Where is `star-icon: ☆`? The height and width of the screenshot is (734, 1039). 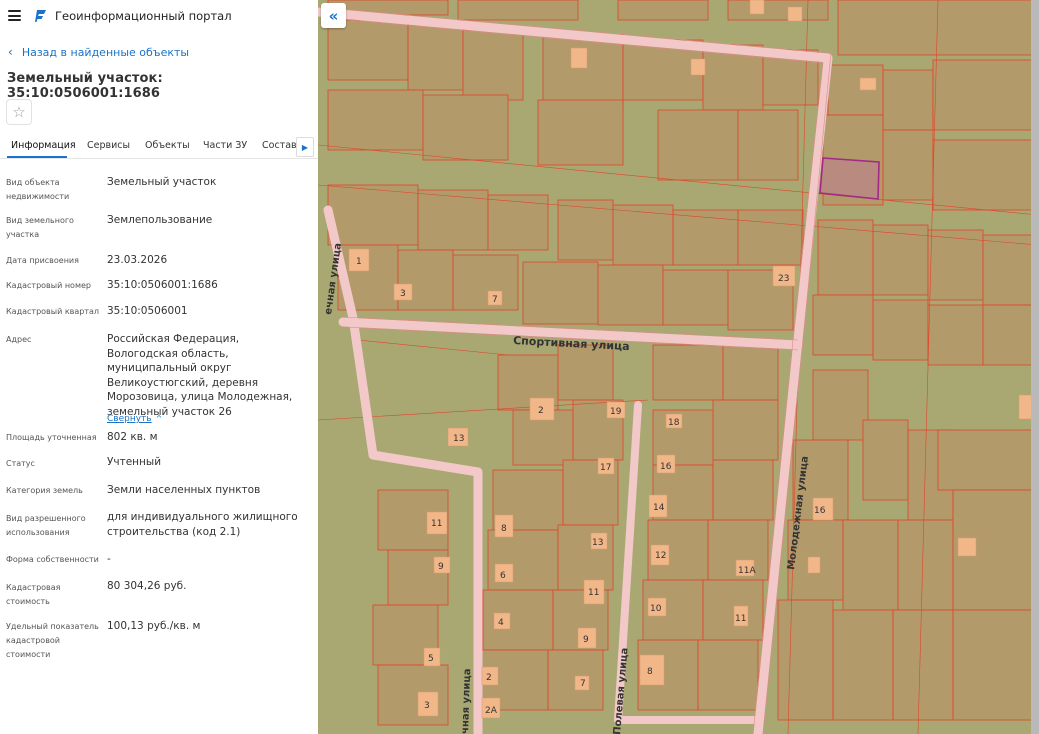 star-icon: ☆ is located at coordinates (19, 112).